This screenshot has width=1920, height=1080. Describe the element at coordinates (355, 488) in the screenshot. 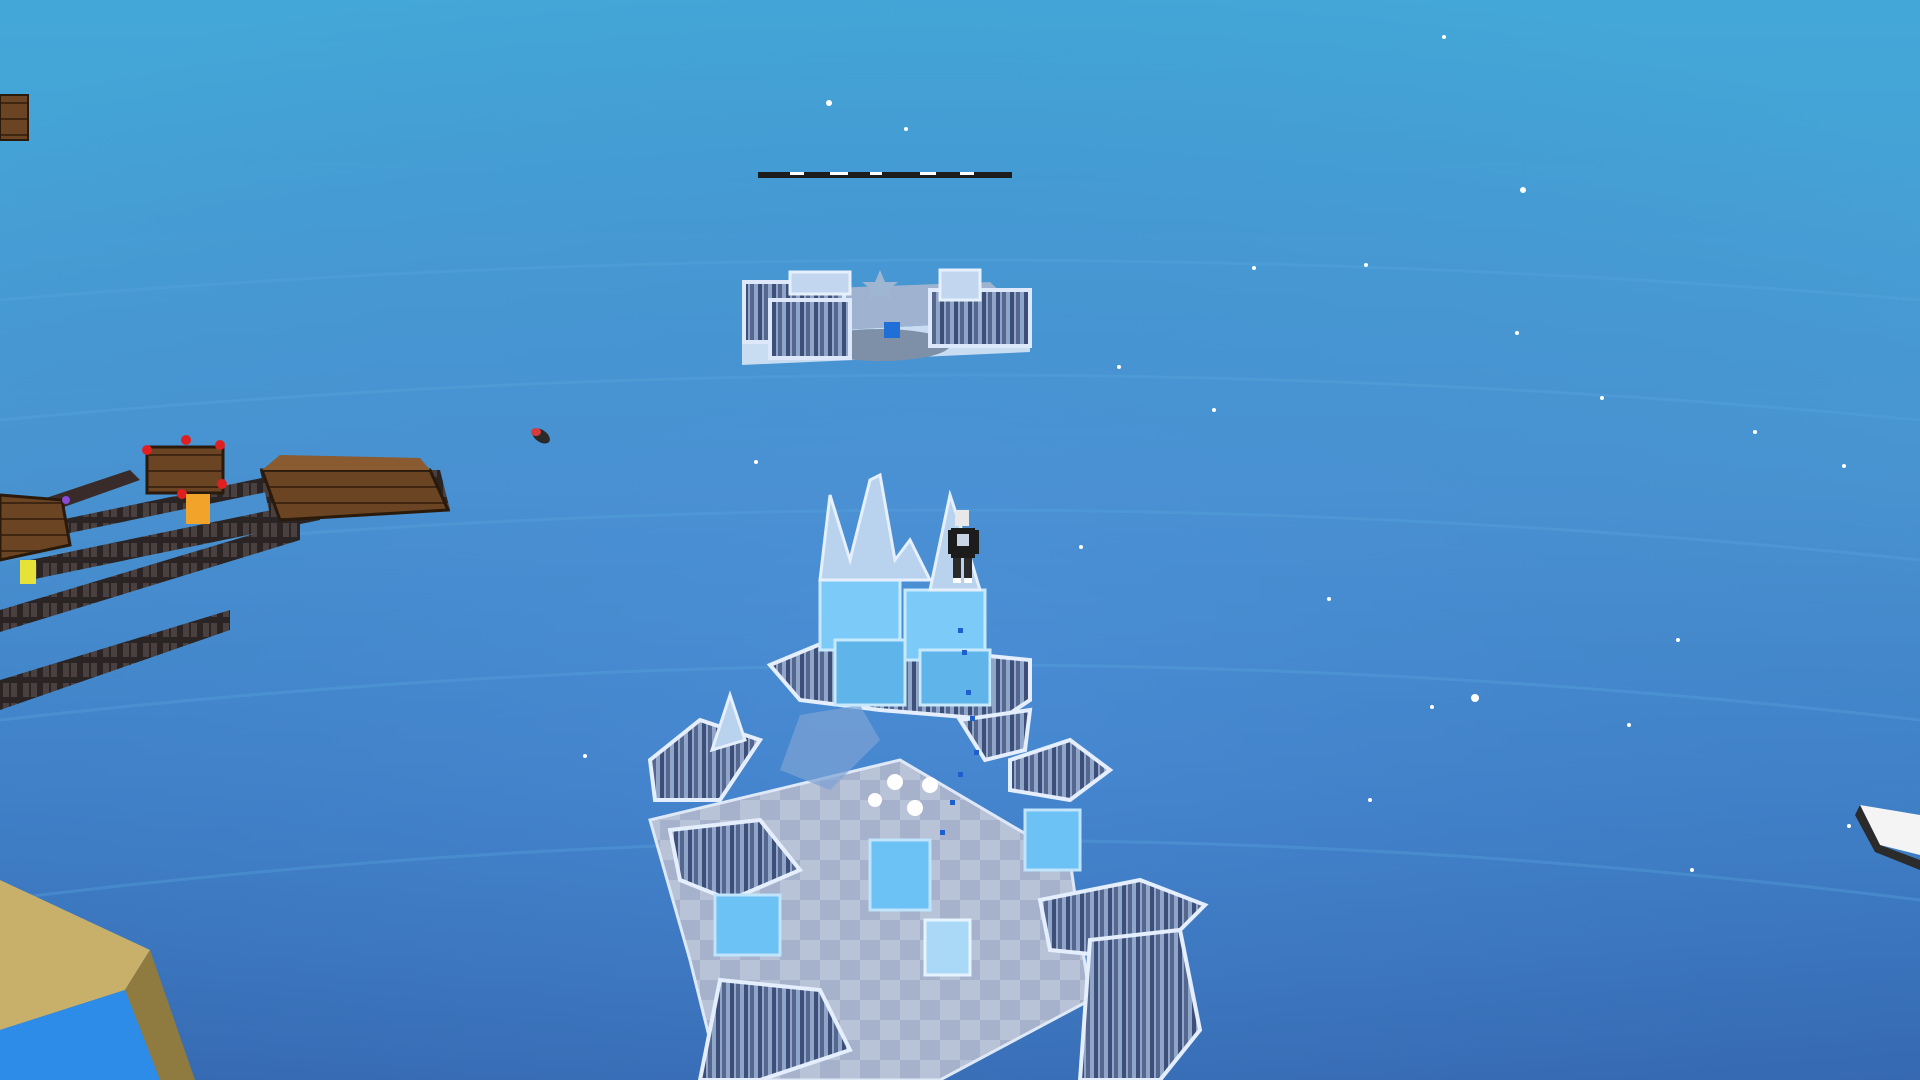

I see `wooden-crate-large` at that location.